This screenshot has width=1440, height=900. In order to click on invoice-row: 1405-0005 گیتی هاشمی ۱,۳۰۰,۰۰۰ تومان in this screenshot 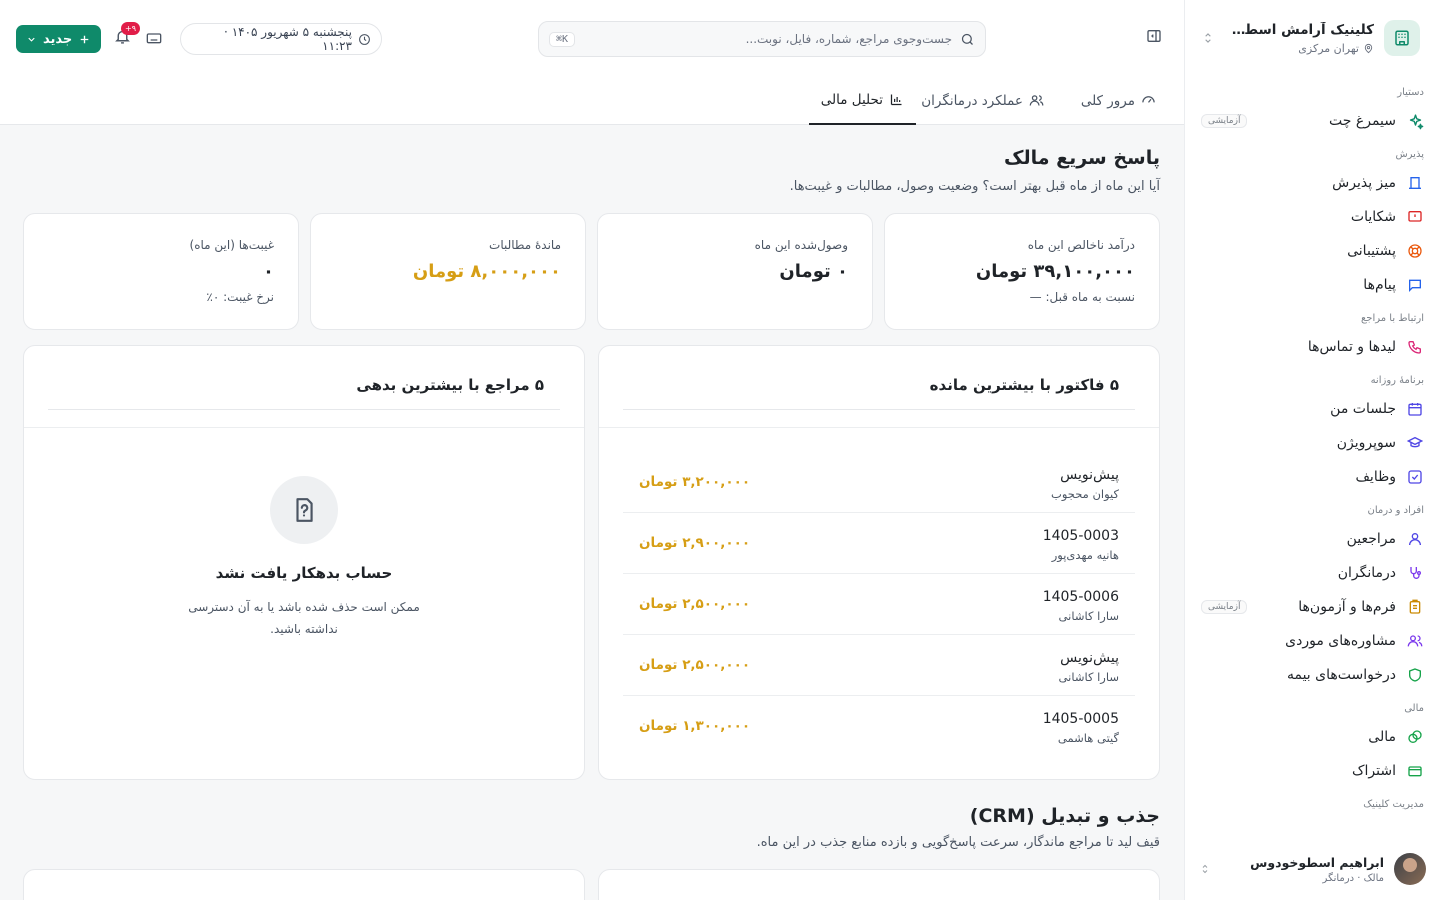, I will do `click(879, 726)`.